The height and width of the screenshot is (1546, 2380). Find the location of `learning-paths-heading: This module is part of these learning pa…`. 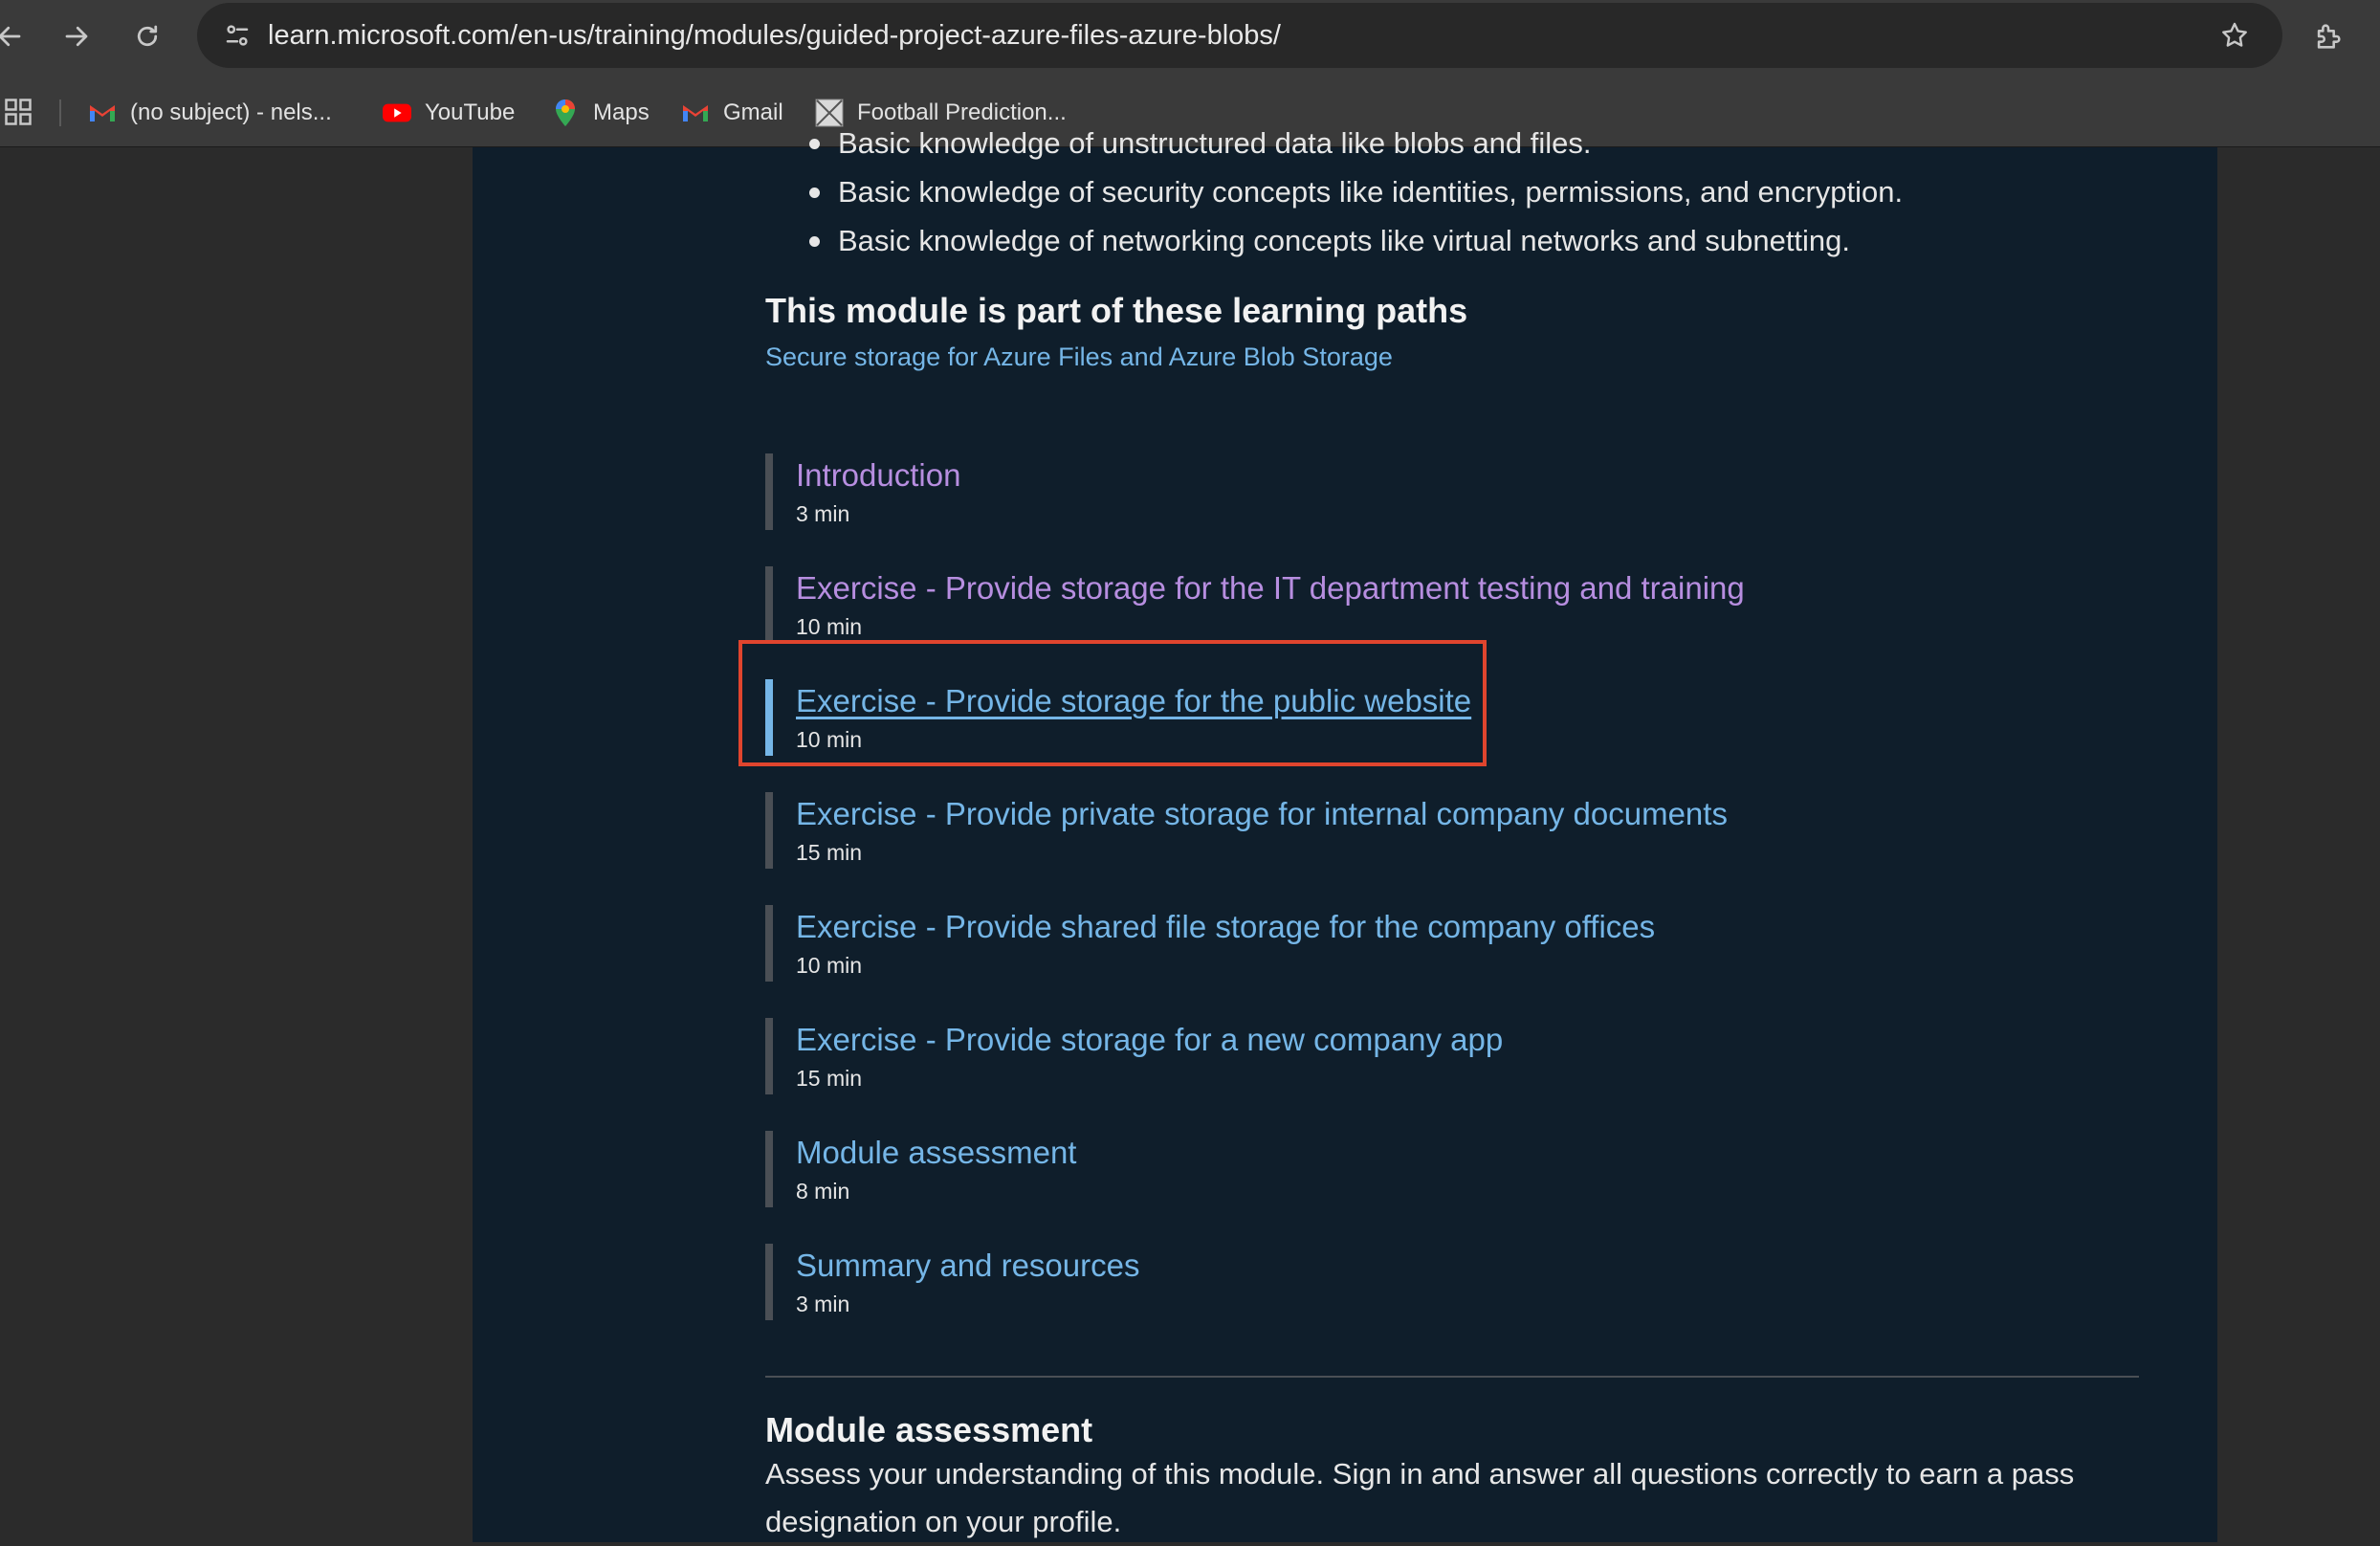

learning-paths-heading: This module is part of these learning pa… is located at coordinates (1116, 310).